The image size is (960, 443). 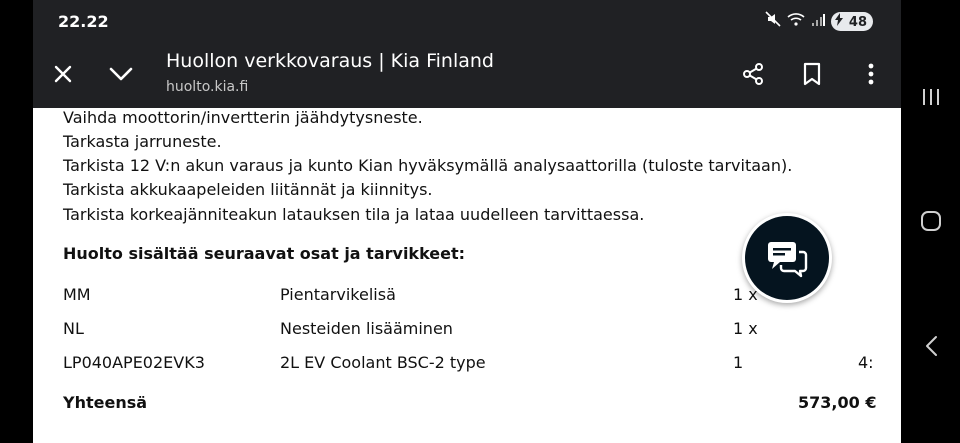 I want to click on part-name: Pientarvikelisä, so click(x=338, y=294).